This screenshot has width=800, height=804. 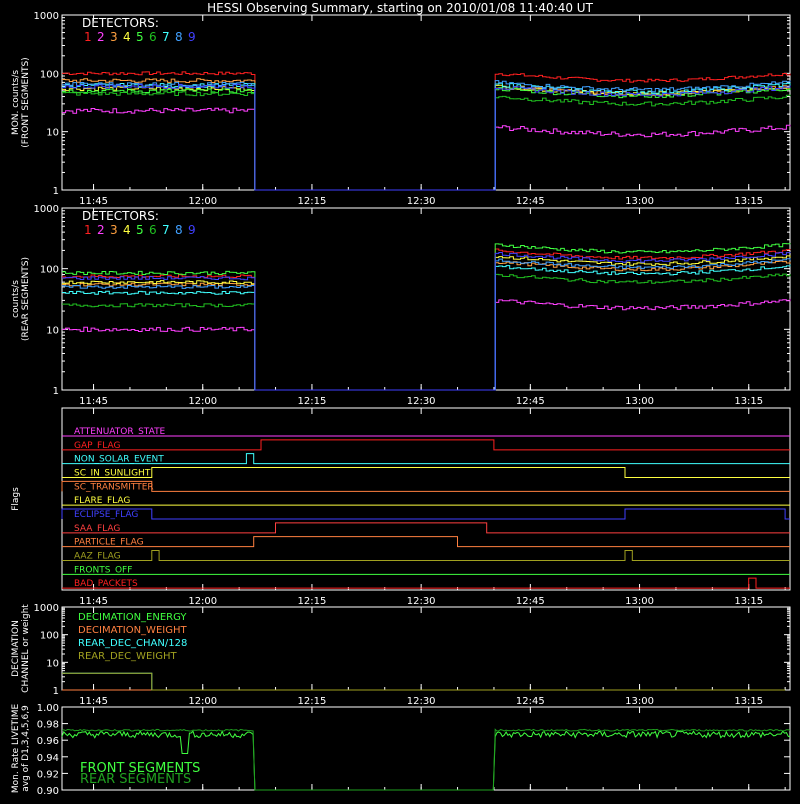 I want to click on y-axis-label-line: Flags, so click(x=16, y=499).